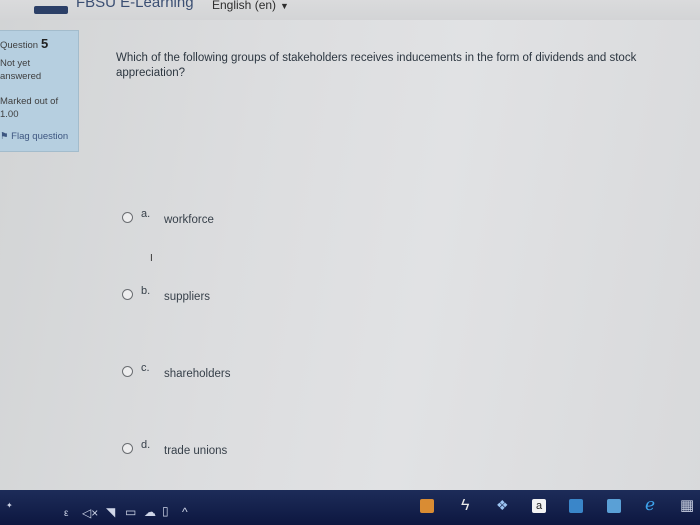  Describe the element at coordinates (350, 10) in the screenshot. I see `top-navbar: FBSU E-Learning English (en) ▼` at that location.